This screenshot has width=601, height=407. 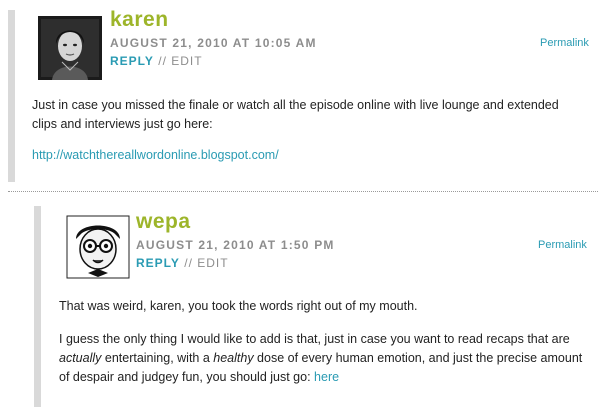 I want to click on comment-date: August 21, 2010 at 10:05 am, so click(x=213, y=43).